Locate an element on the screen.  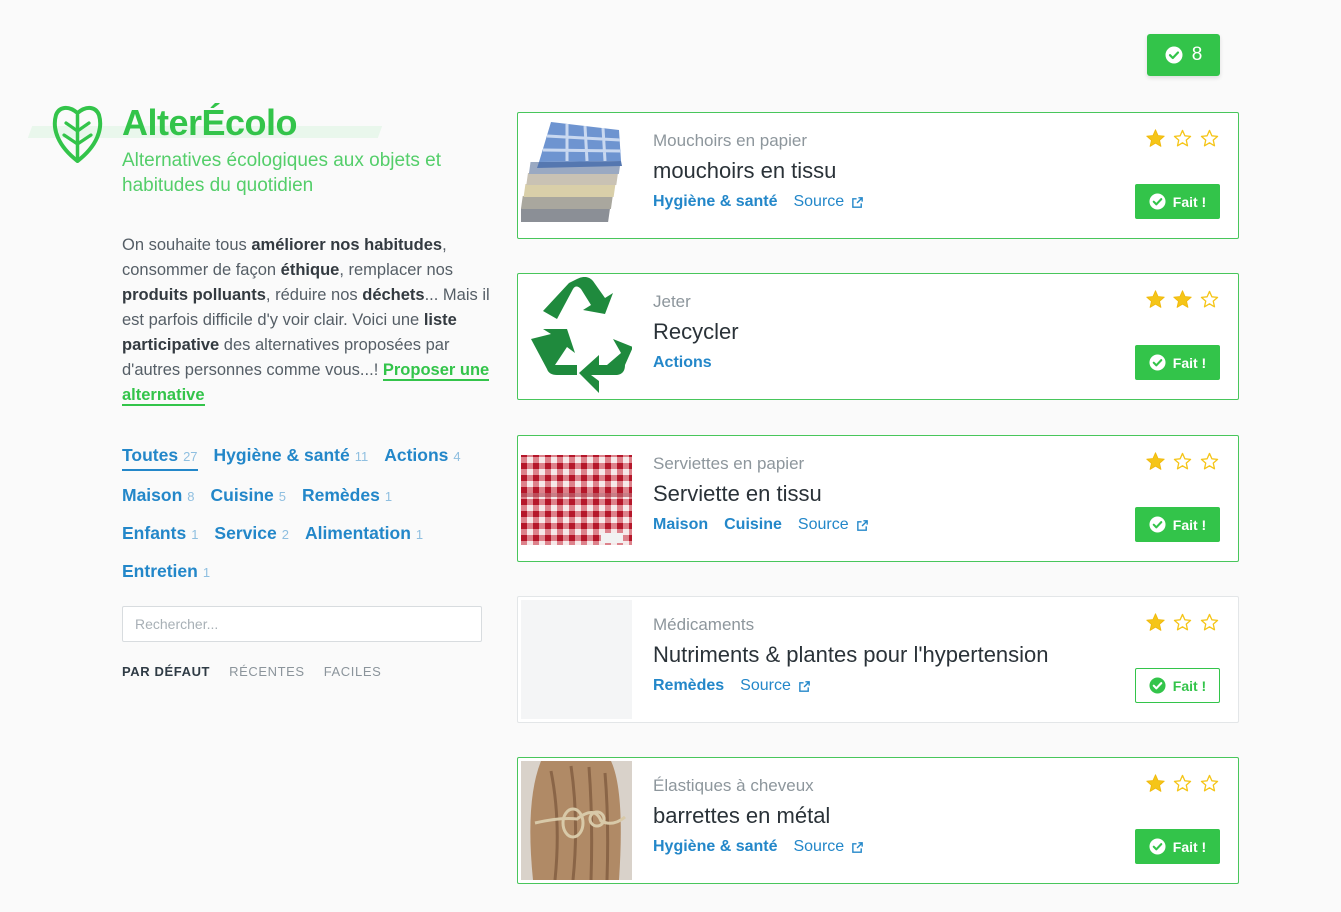
card-image-hair-barrette is located at coordinates (576, 820).